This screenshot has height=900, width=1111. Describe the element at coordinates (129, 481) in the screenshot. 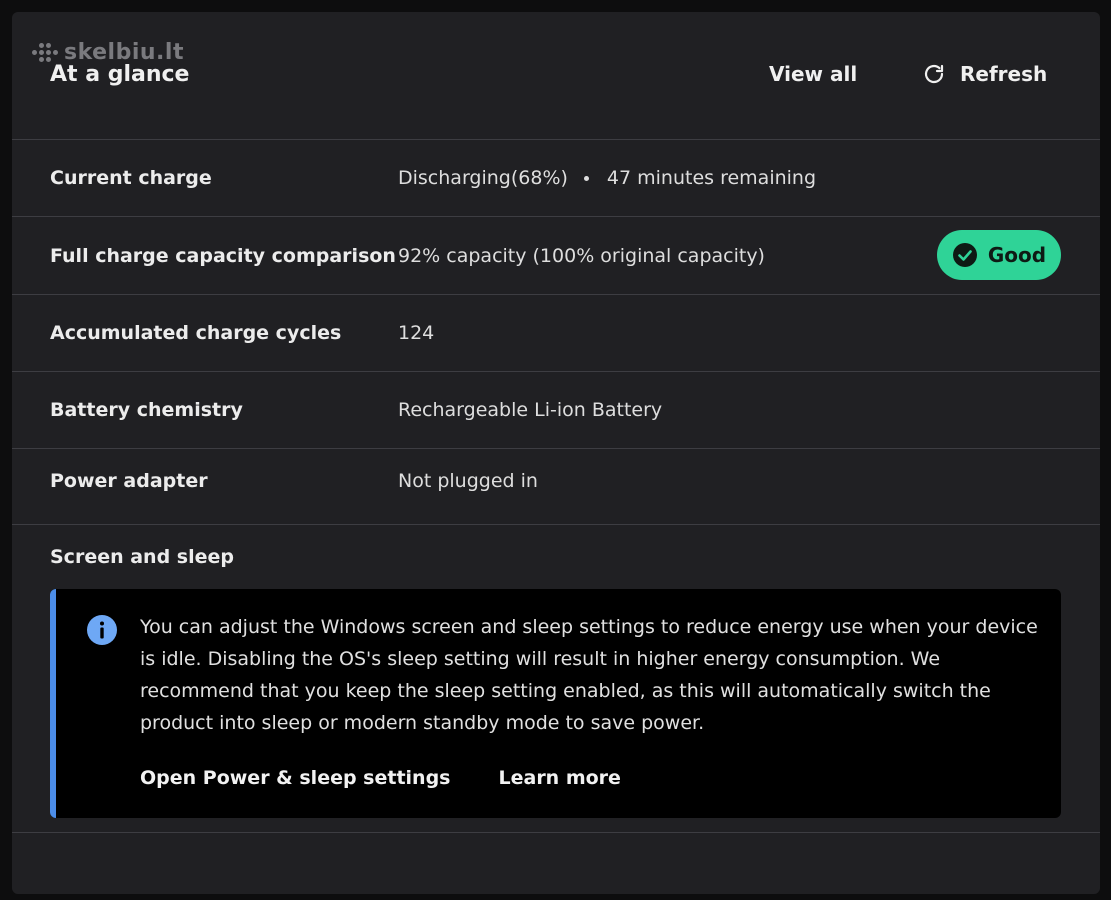

I see `power-adapter-label: Power adapter` at that location.